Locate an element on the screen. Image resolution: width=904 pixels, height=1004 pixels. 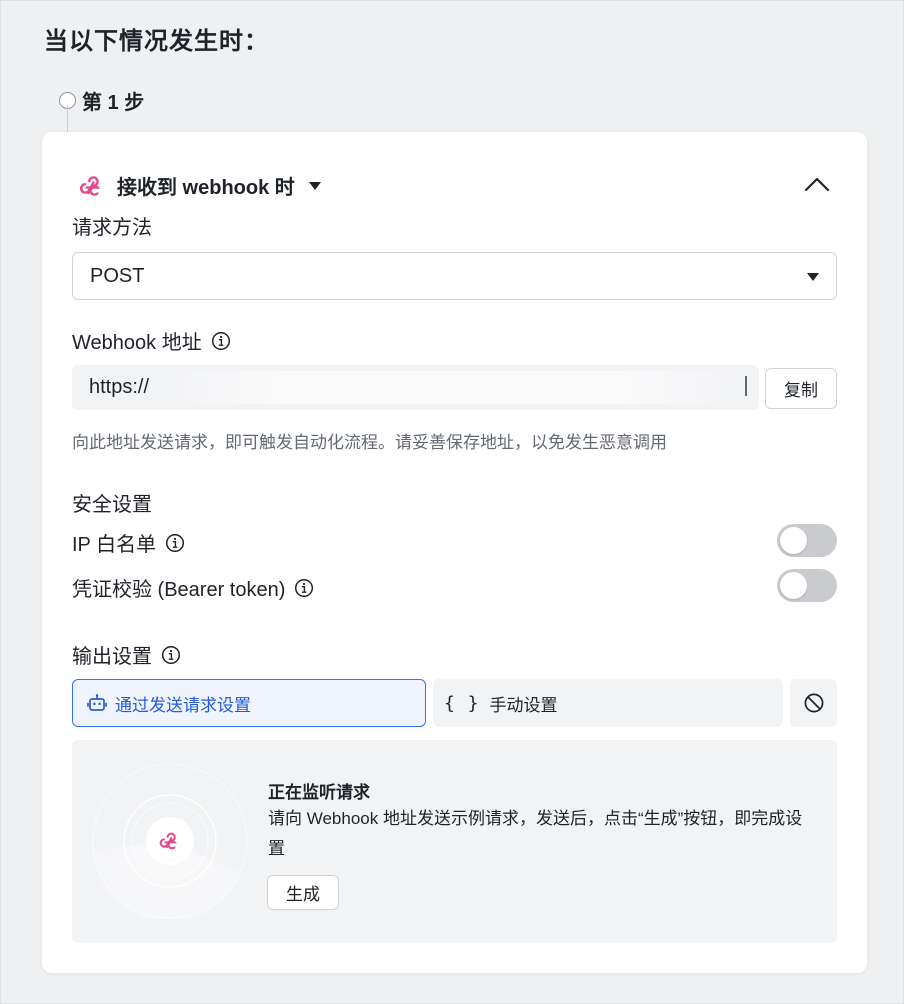
request-method-select: POST is located at coordinates (454, 276).